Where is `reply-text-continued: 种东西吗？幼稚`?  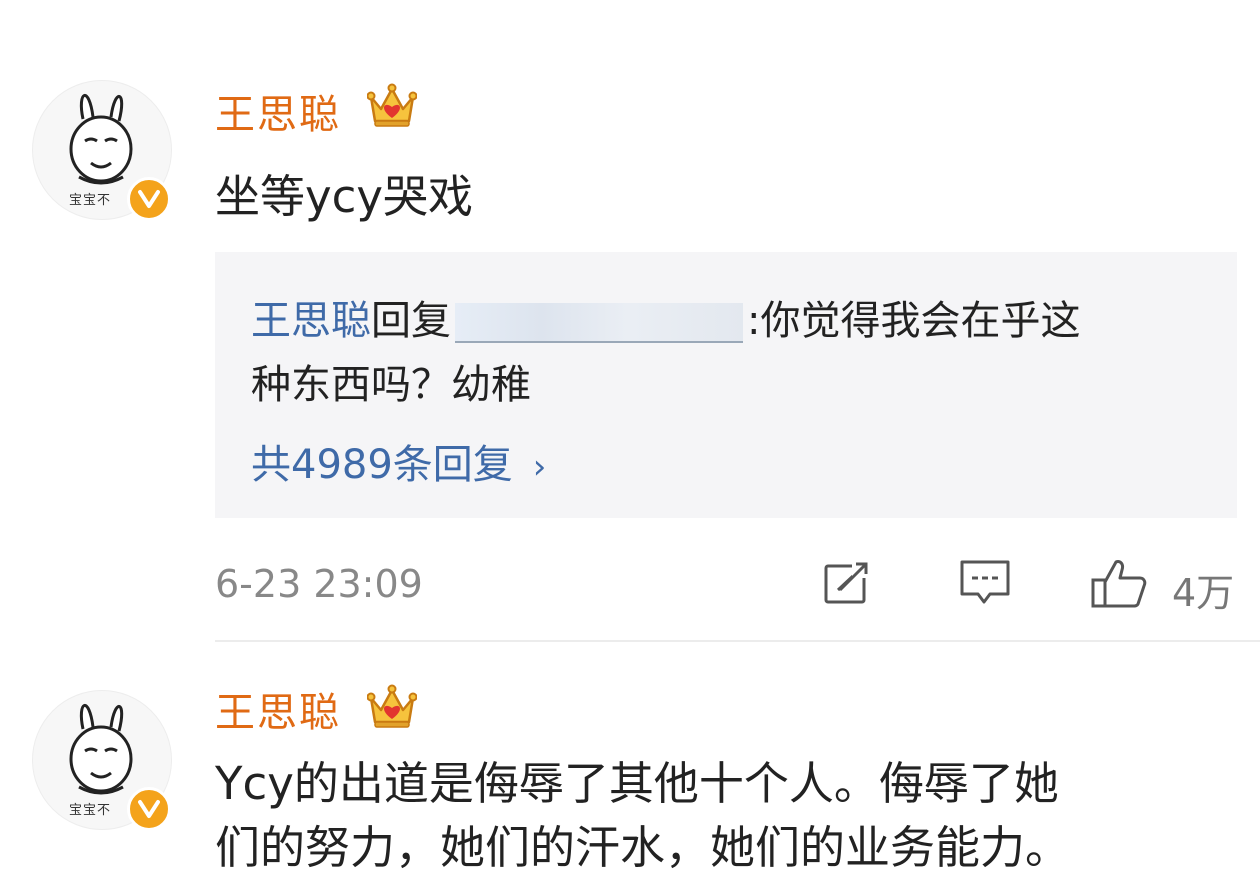
reply-text-continued: 种东西吗？幼稚 is located at coordinates (391, 385).